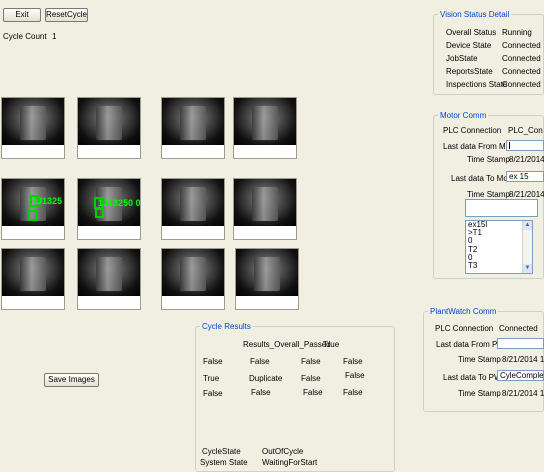 This screenshot has height=472, width=544. Describe the element at coordinates (463, 115) in the screenshot. I see `motor-comm-title: Motor Comm` at that location.